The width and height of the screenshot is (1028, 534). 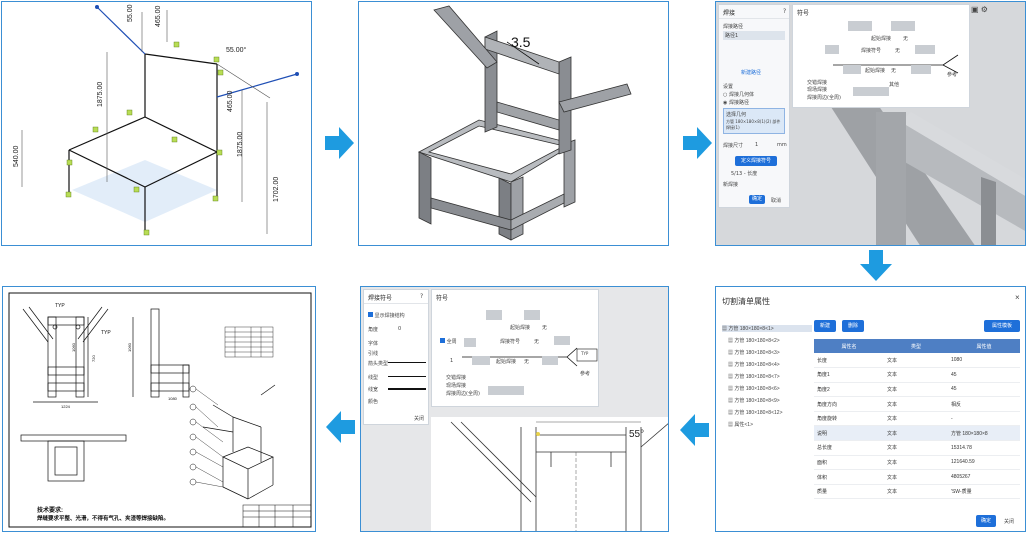 I want to click on tree-item: ▦ 方管 180×180×8<1>, so click(x=767, y=328).